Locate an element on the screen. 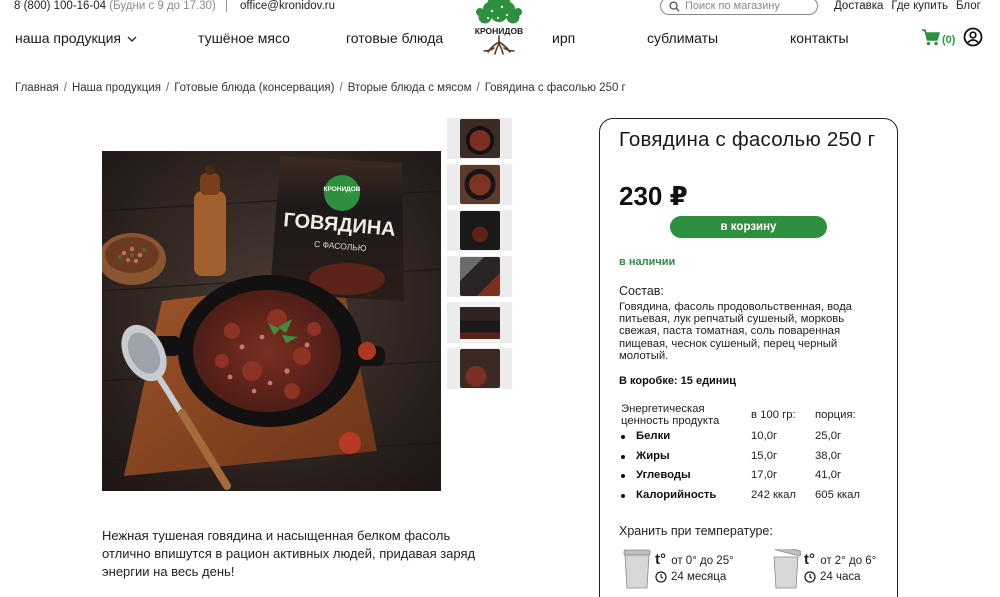  nutrition-row: Белки 10,0г 25,0г is located at coordinates (754, 440).